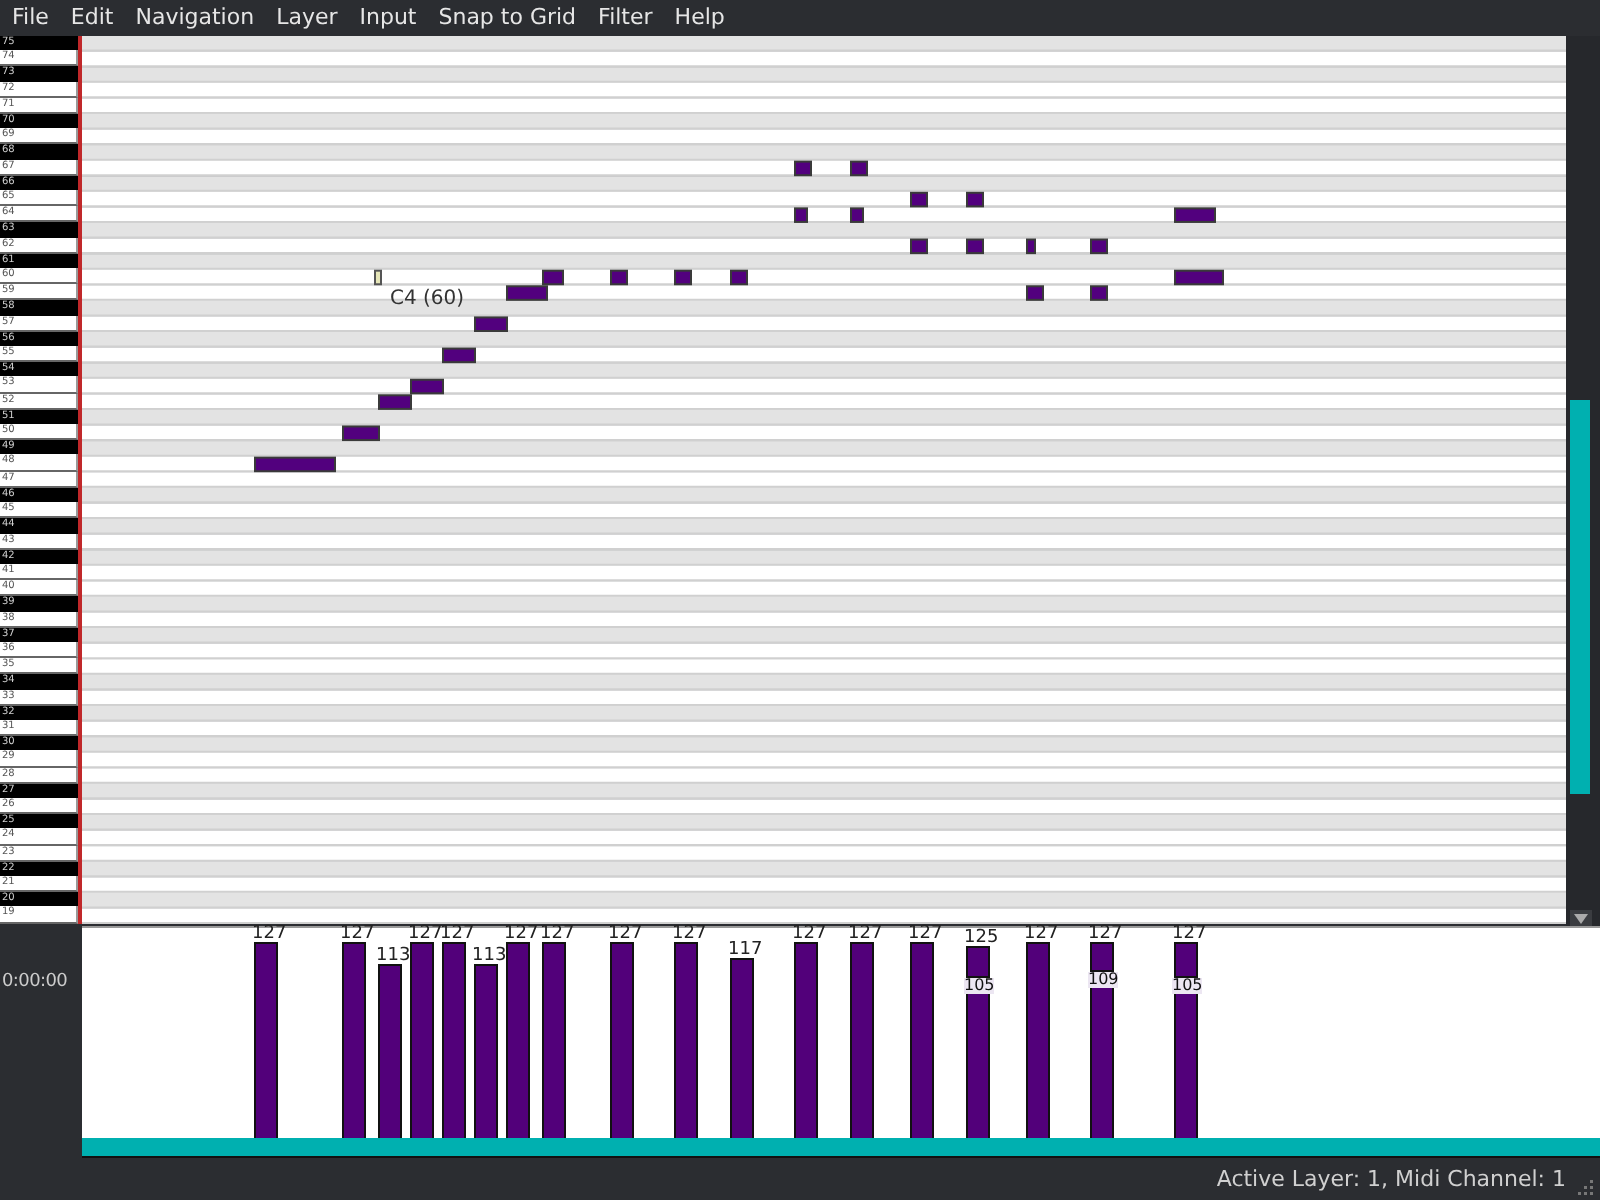 This screenshot has width=1600, height=1200. What do you see at coordinates (1391, 1179) in the screenshot?
I see `status-text: Active Layer: 1, Midi Channel: 1` at bounding box center [1391, 1179].